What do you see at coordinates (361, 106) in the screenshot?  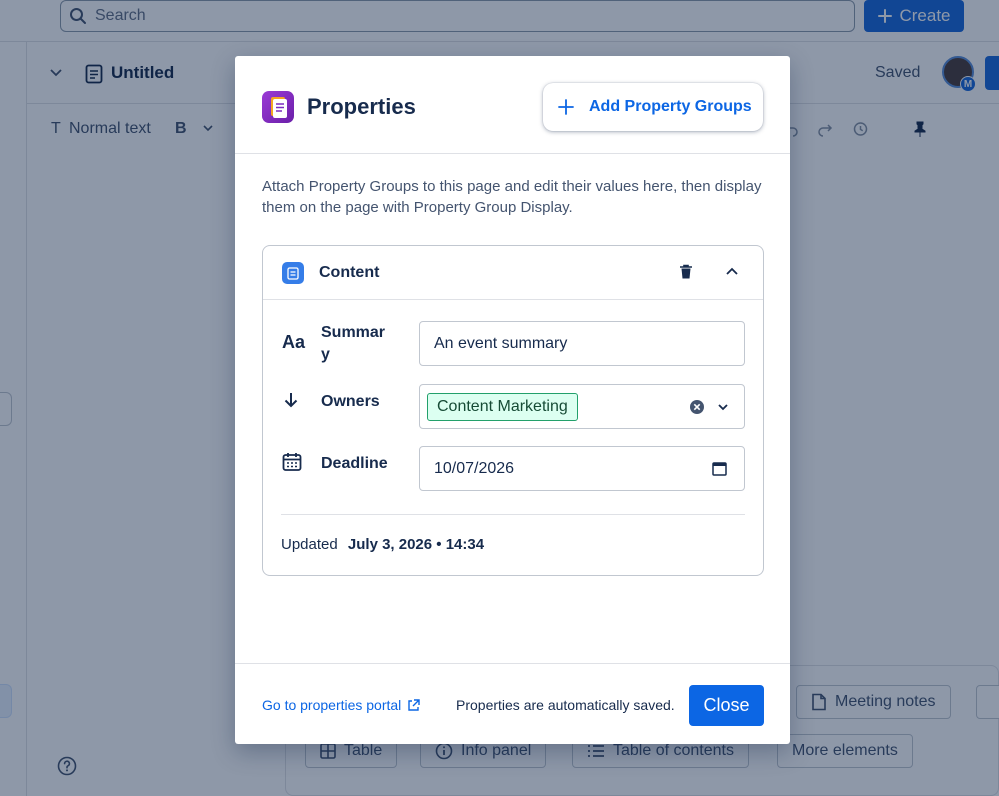 I see `dialog-title: Properties` at bounding box center [361, 106].